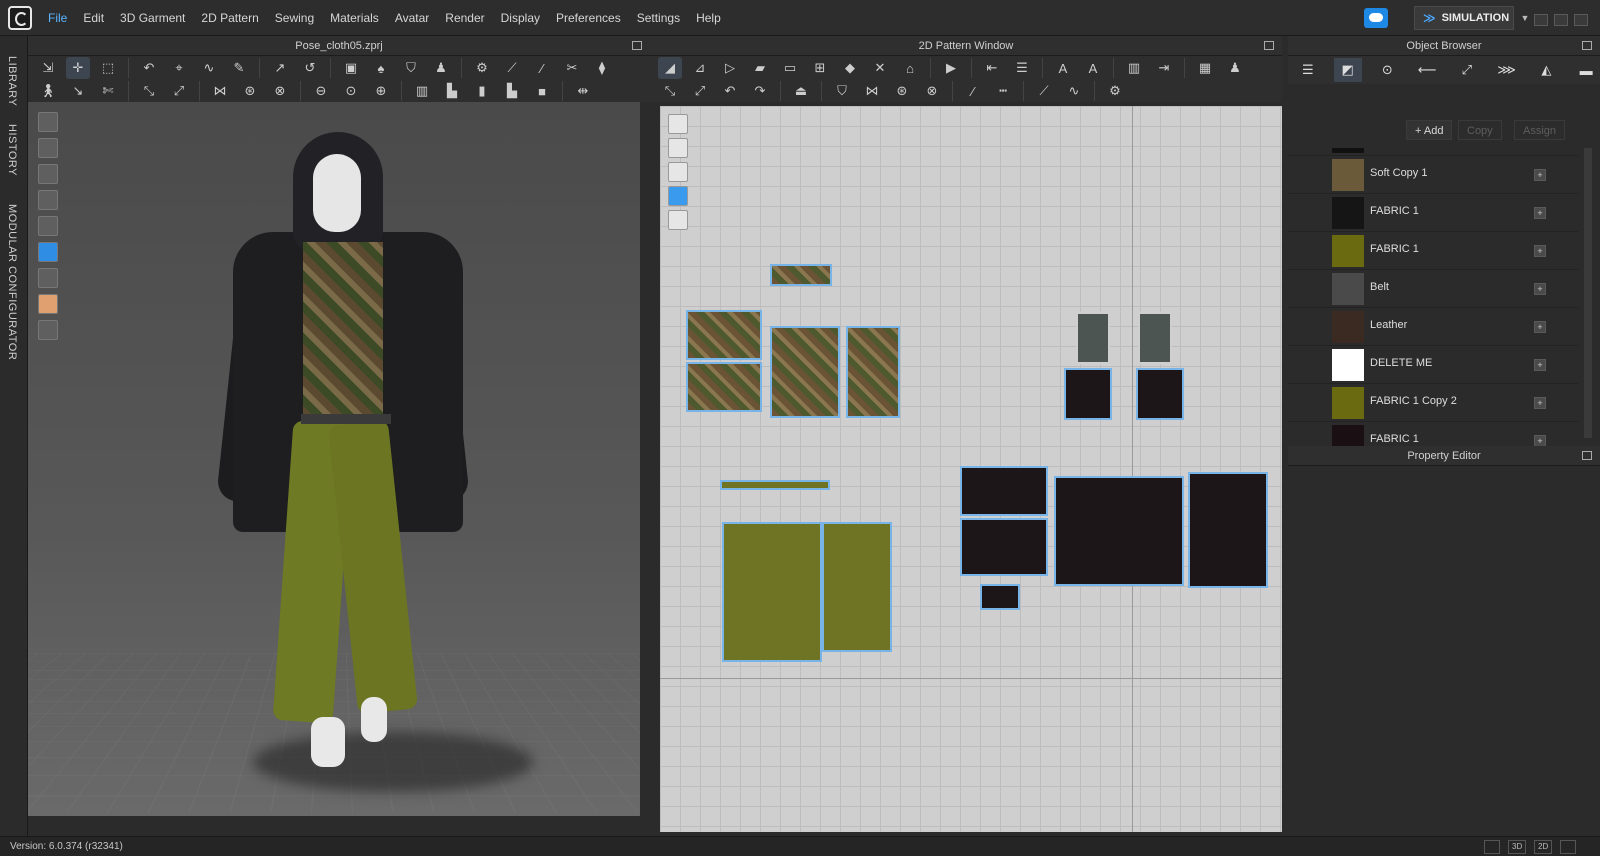  Describe the element at coordinates (842, 91) in the screenshot. I see `garment2d-icon: ⛉` at that location.